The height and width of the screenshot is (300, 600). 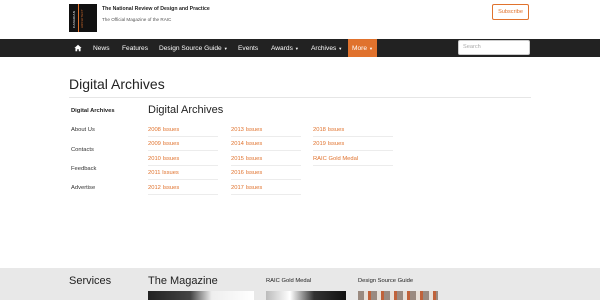 What do you see at coordinates (289, 281) in the screenshot?
I see `footer-gold-medal-heading: RAIC Gold Medal` at bounding box center [289, 281].